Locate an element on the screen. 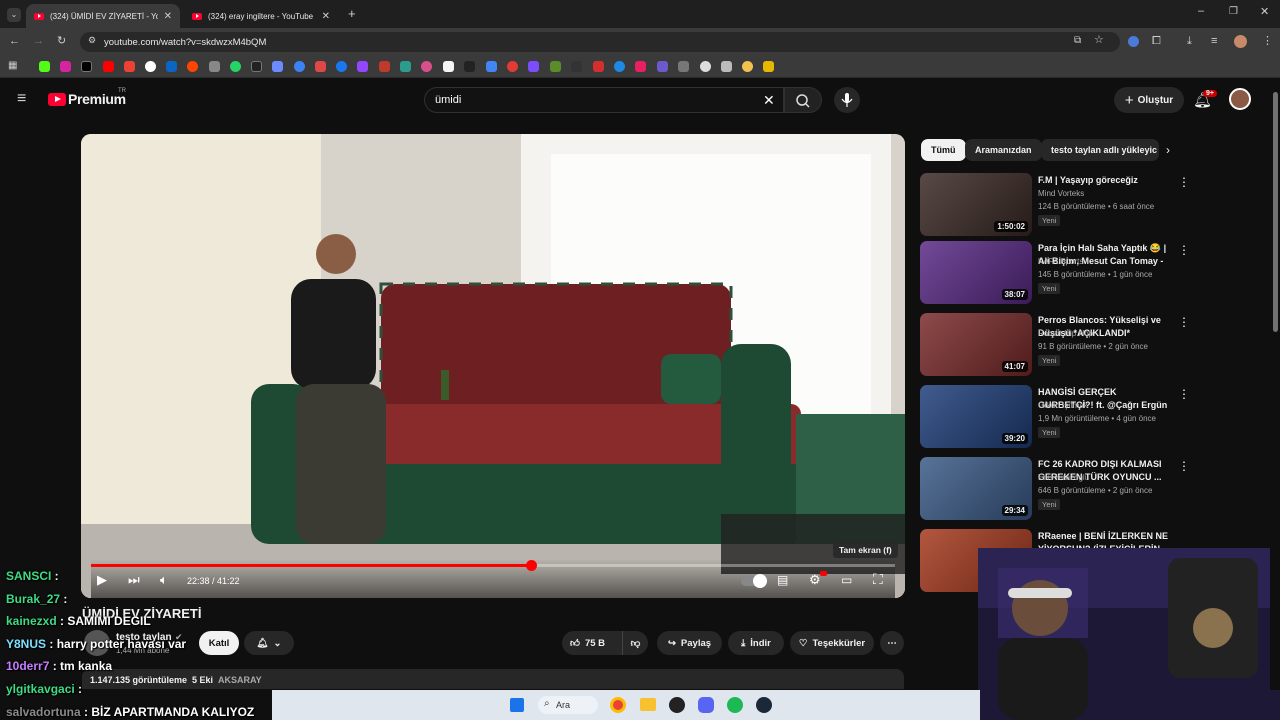  chips-next-icon: › is located at coordinates (1168, 150).